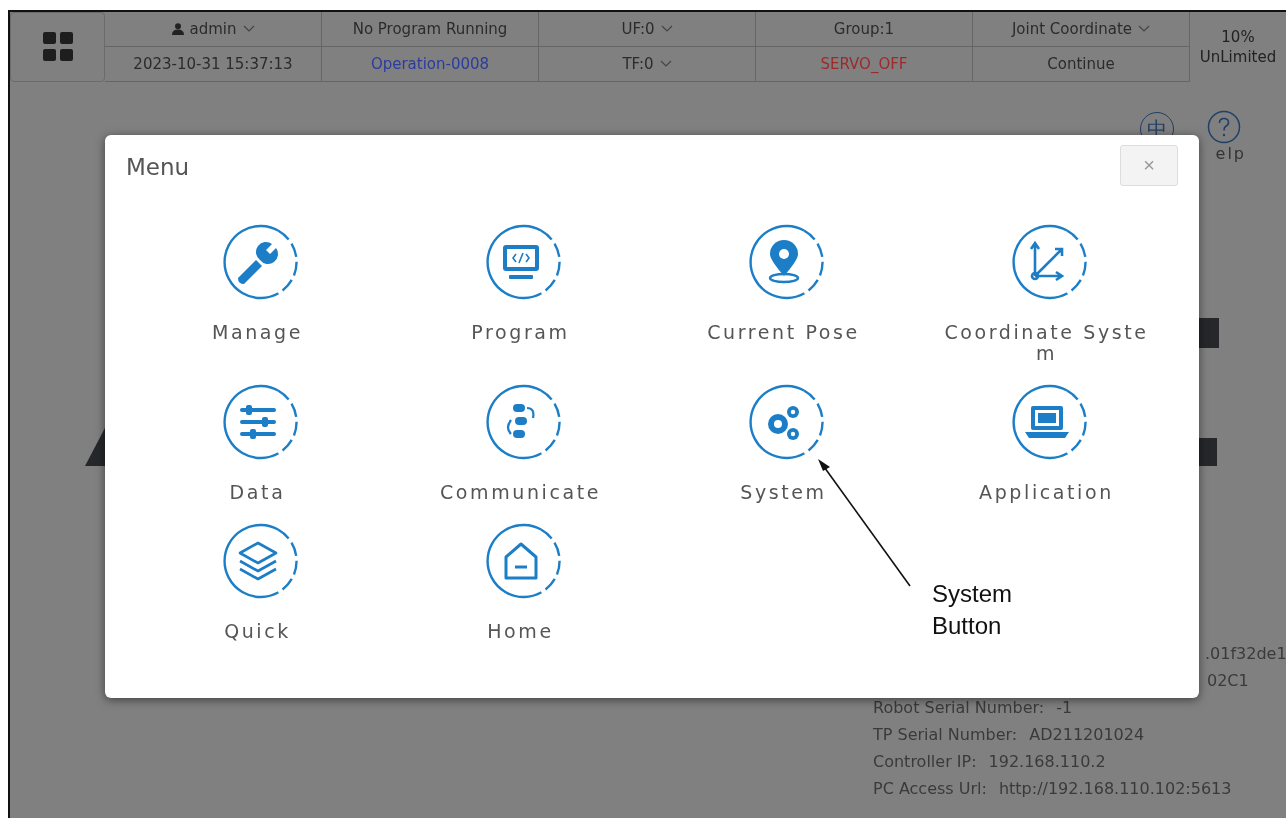  Describe the element at coordinates (1081, 64) in the screenshot. I see `status-cell: Continue` at that location.